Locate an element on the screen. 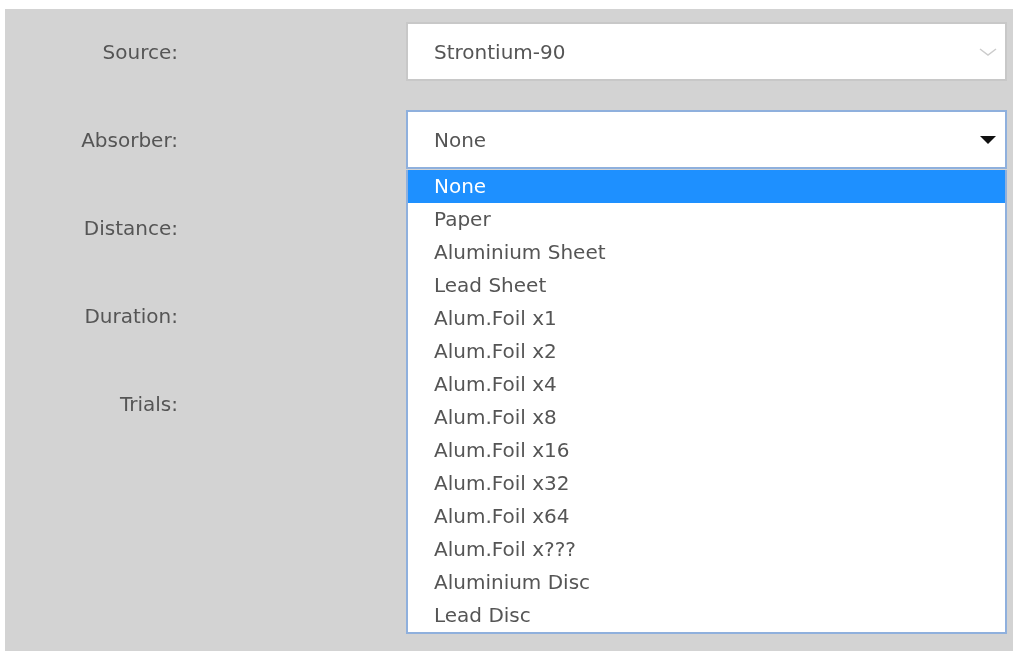 The image size is (1013, 651). dropdown-option: Paper is located at coordinates (706, 219).